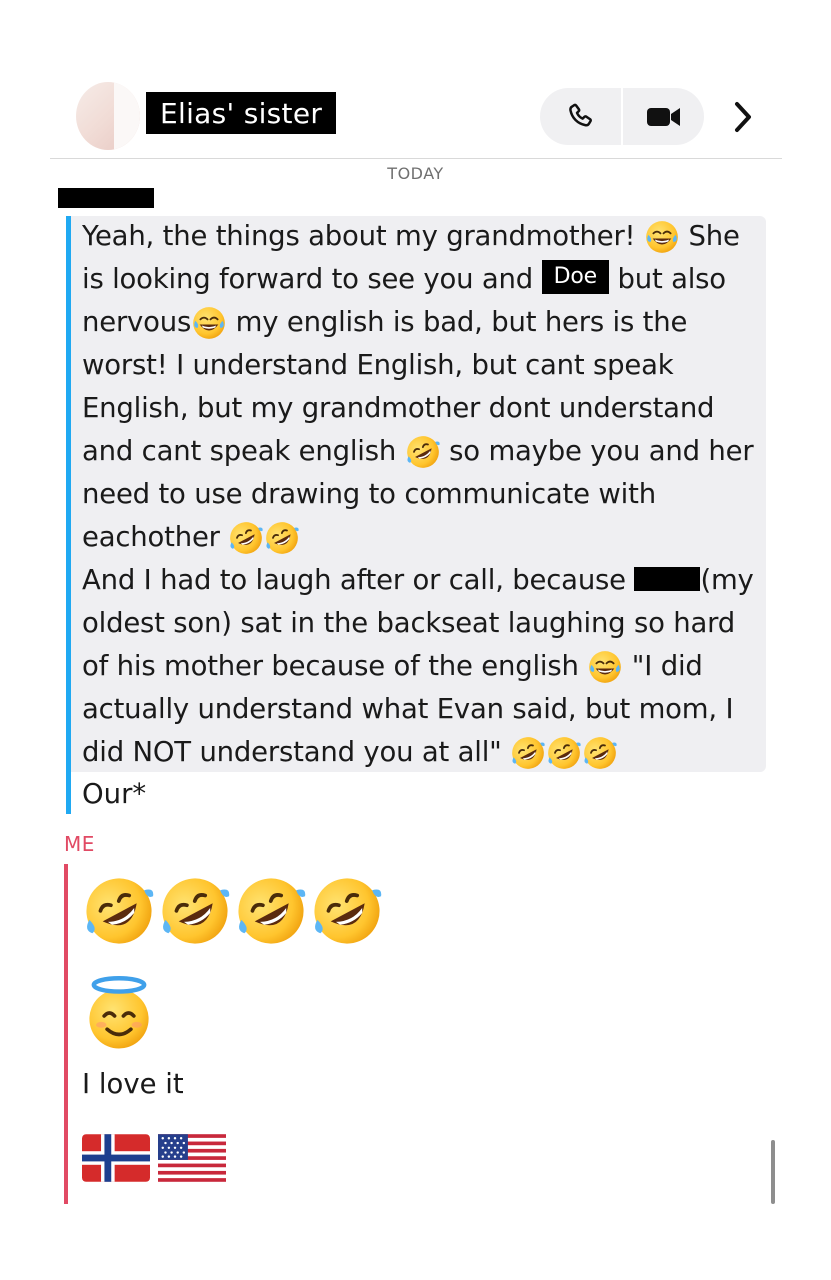 The height and width of the screenshot is (1280, 831). What do you see at coordinates (116, 1158) in the screenshot?
I see `norway-flag-icon` at bounding box center [116, 1158].